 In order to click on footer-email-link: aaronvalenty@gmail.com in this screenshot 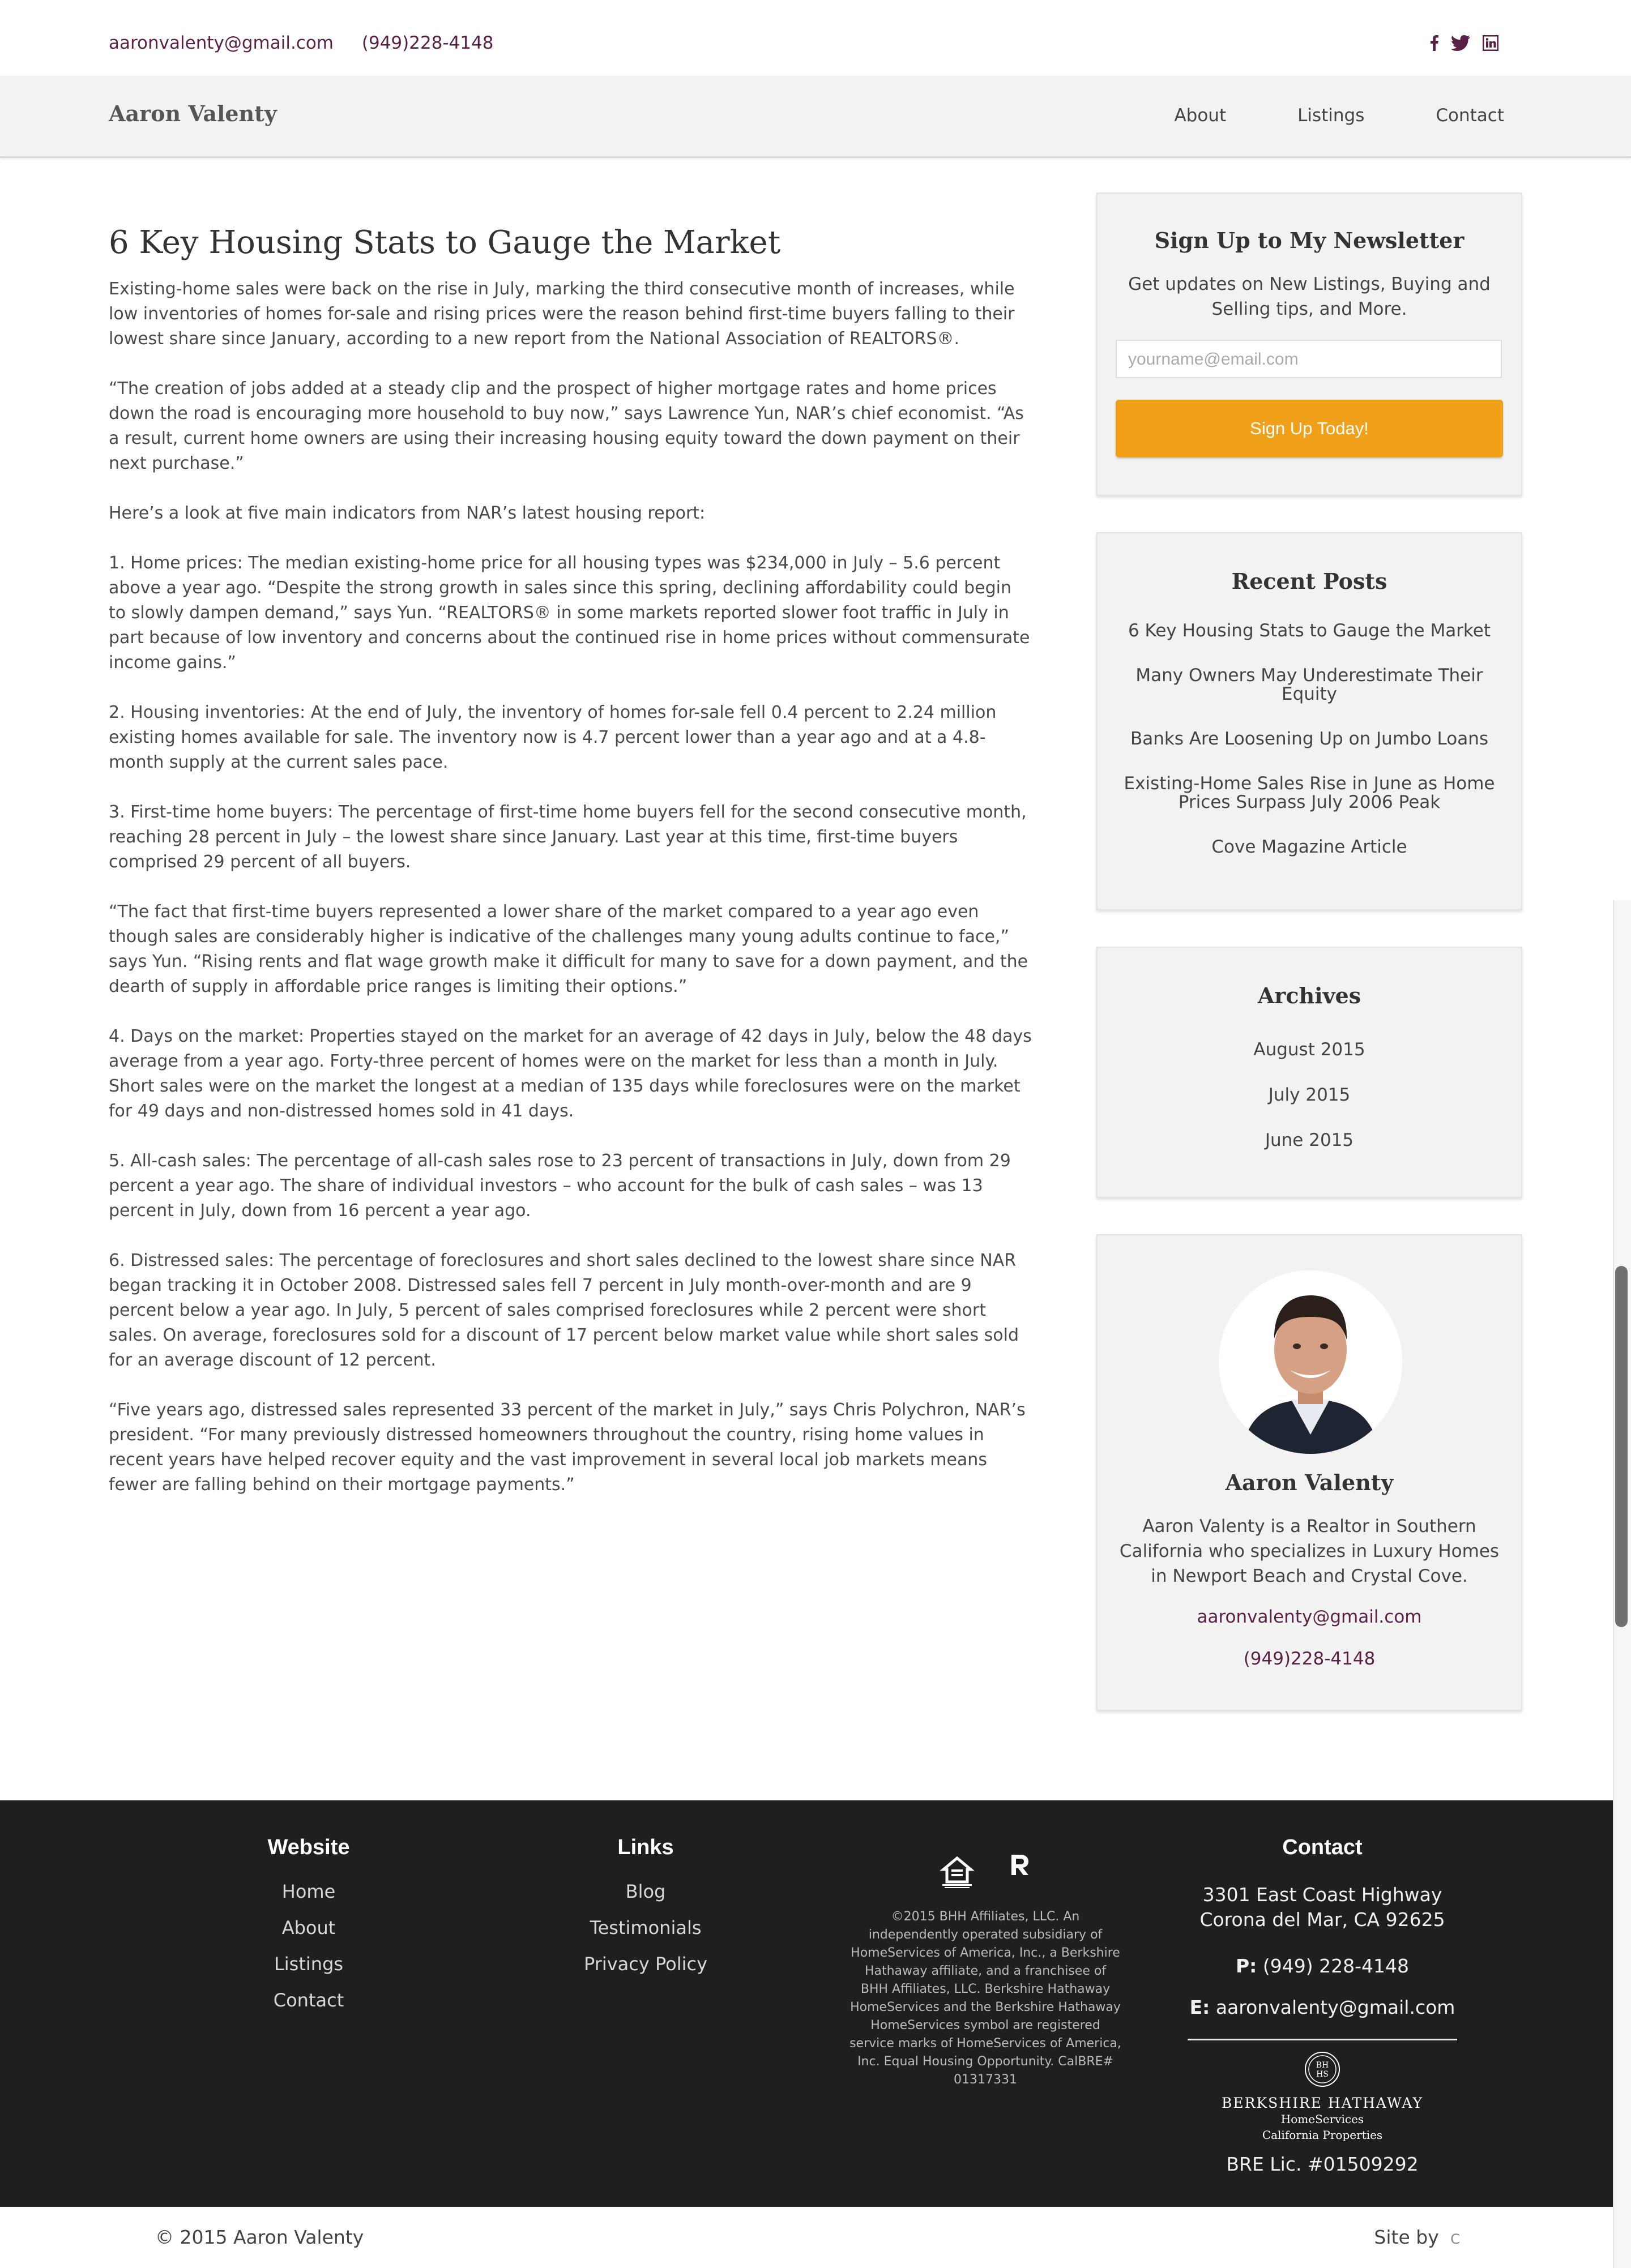, I will do `click(1335, 2007)`.